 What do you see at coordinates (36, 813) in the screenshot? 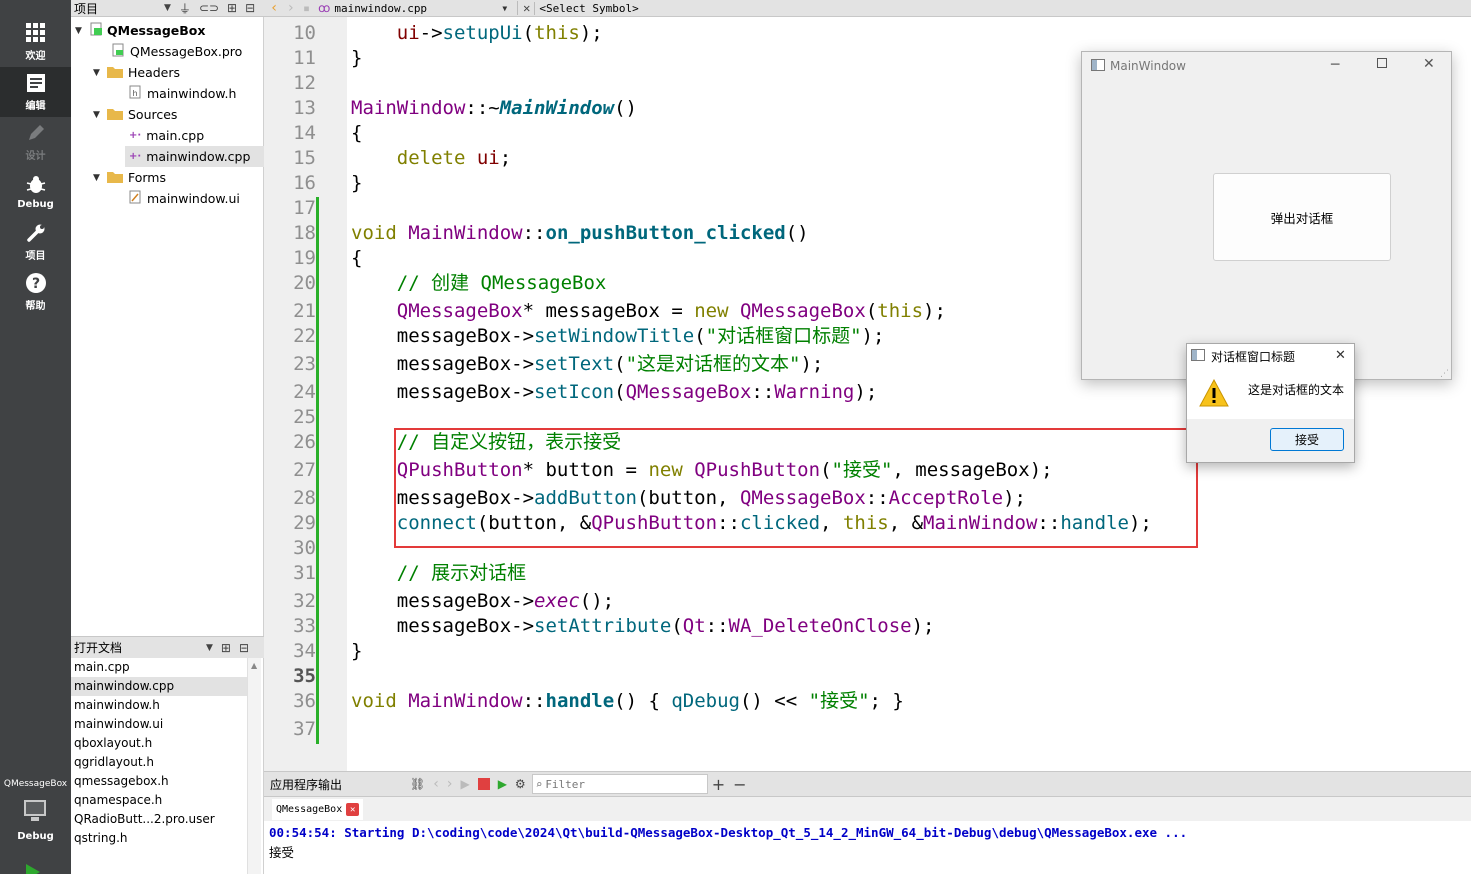
I see `monitor-icon` at bounding box center [36, 813].